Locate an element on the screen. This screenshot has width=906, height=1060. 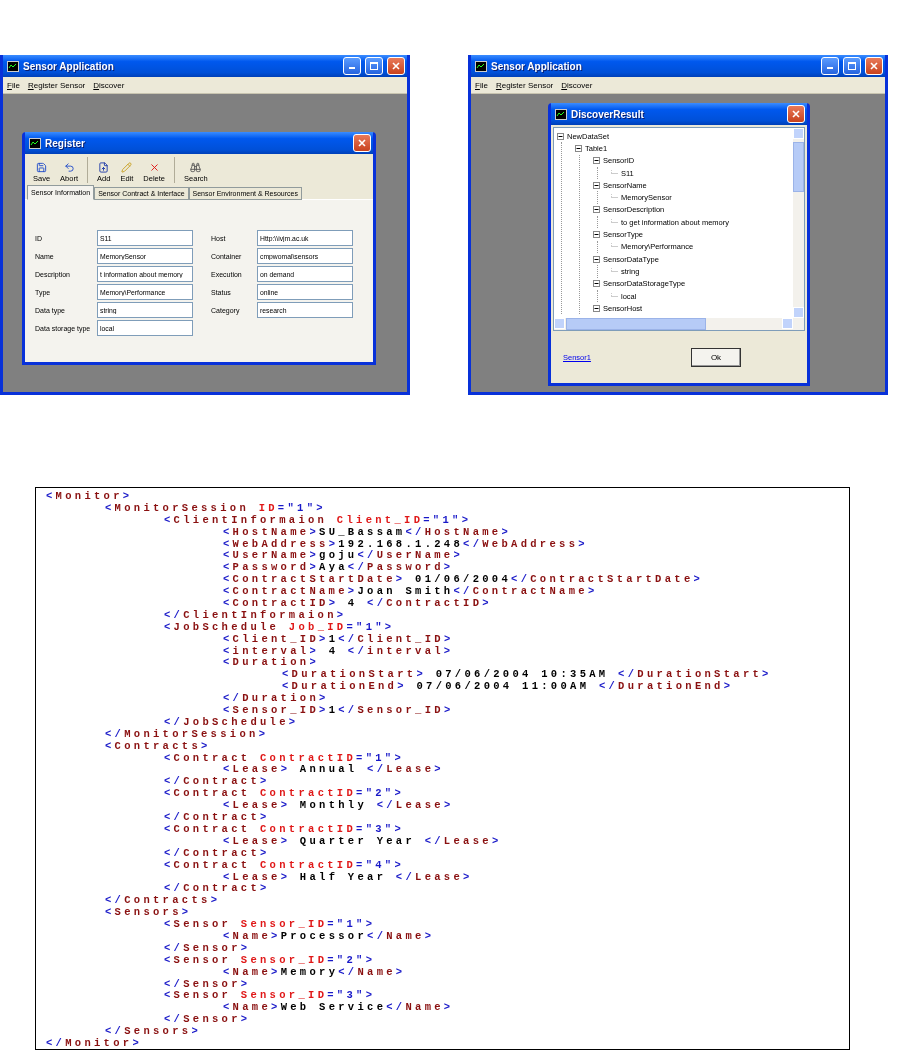
xml-line: <Sensors> is located at coordinates (148, 913).